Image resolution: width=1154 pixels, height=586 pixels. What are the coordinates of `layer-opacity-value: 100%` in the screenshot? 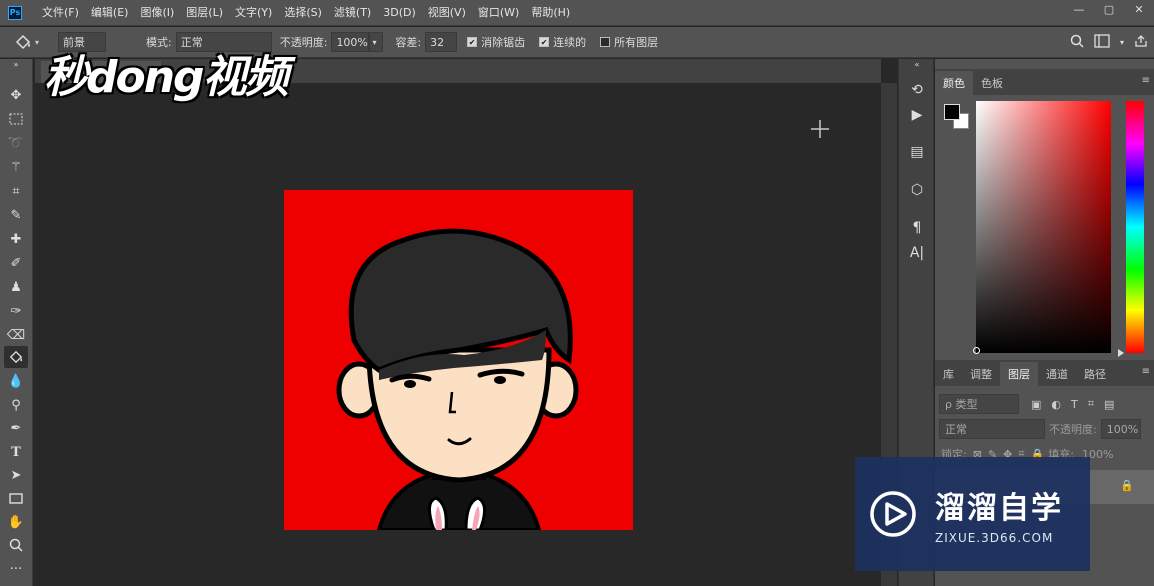 It's located at (1122, 429).